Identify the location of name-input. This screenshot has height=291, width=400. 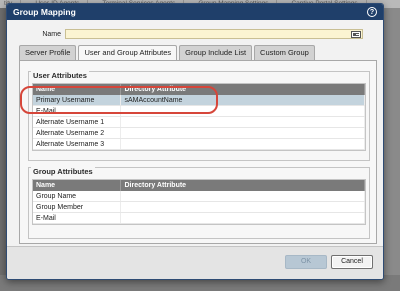
(214, 34).